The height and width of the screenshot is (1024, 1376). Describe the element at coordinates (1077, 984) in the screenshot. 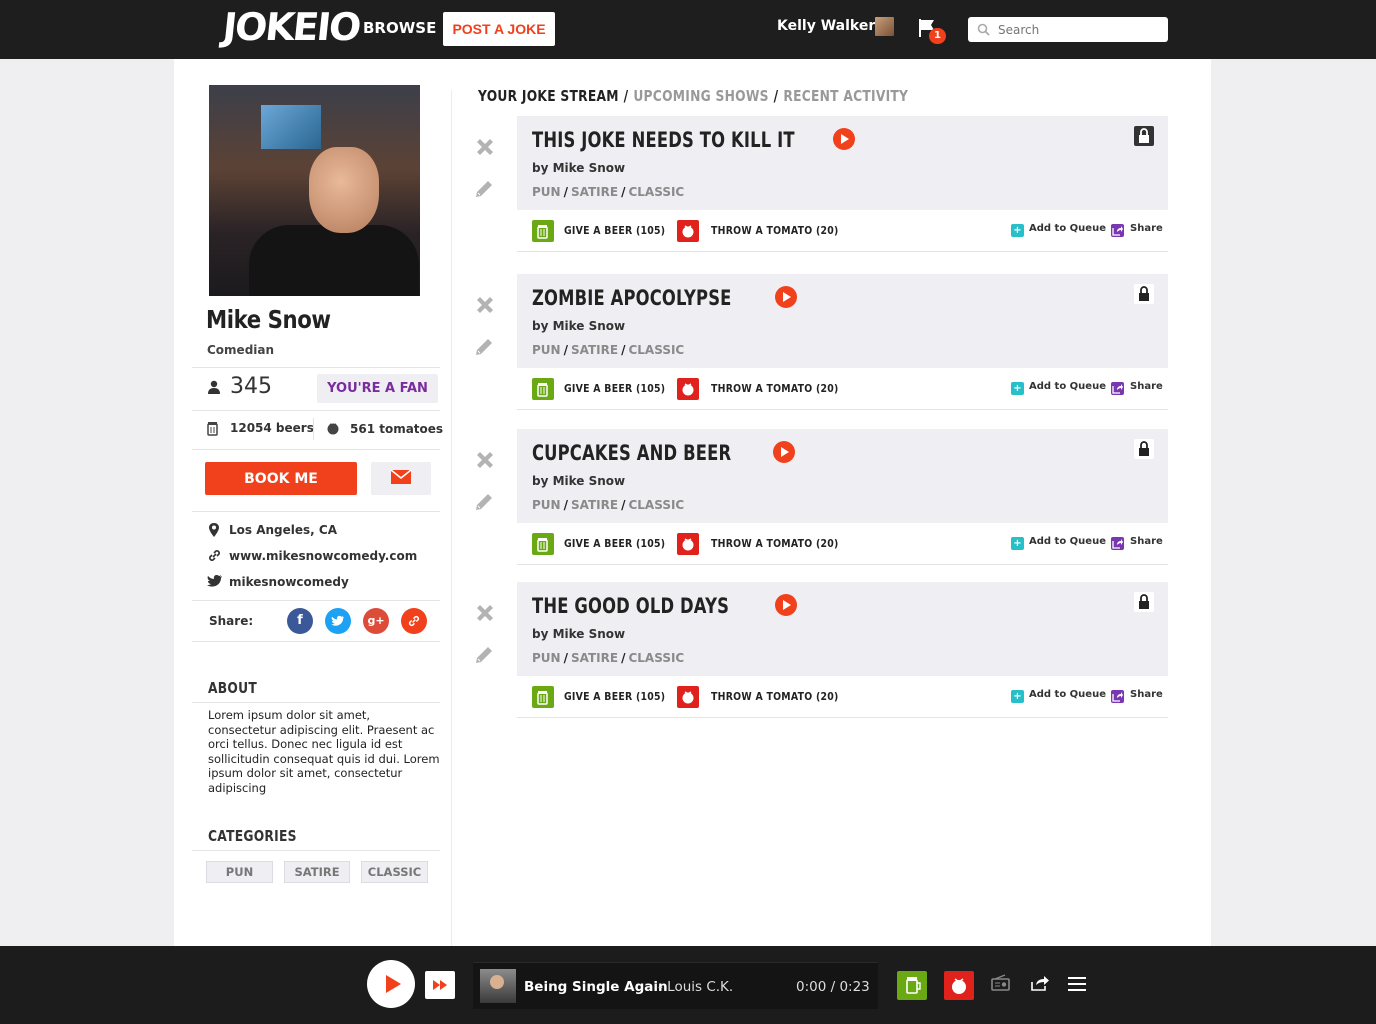

I see `menu-icon` at that location.